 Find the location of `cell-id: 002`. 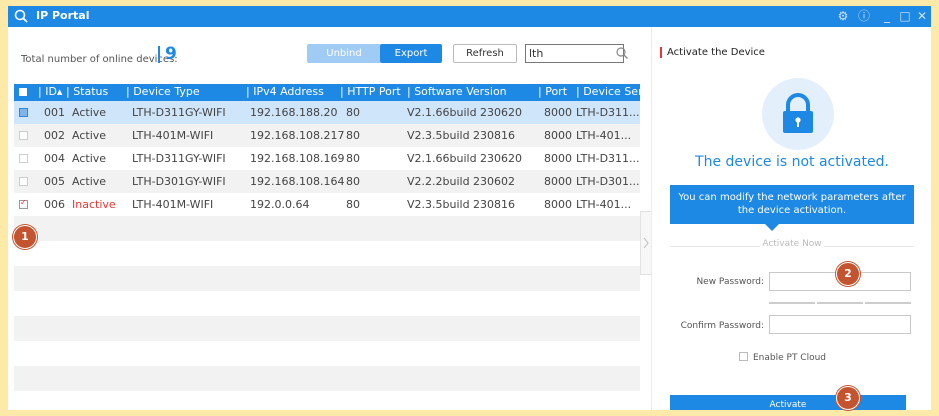

cell-id: 002 is located at coordinates (54, 135).